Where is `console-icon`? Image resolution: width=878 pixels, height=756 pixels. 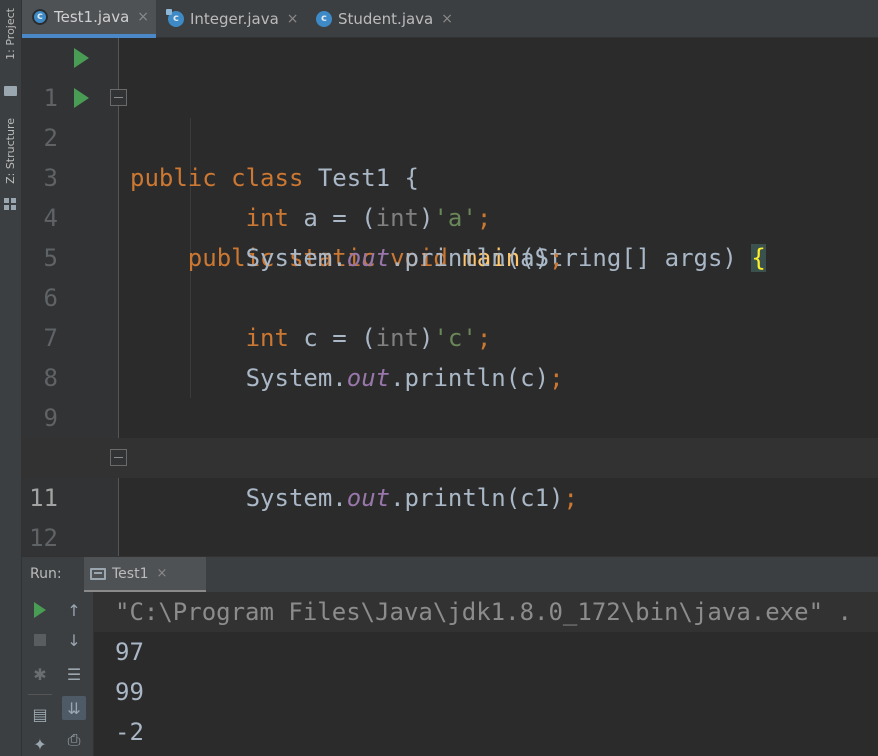
console-icon is located at coordinates (98, 573).